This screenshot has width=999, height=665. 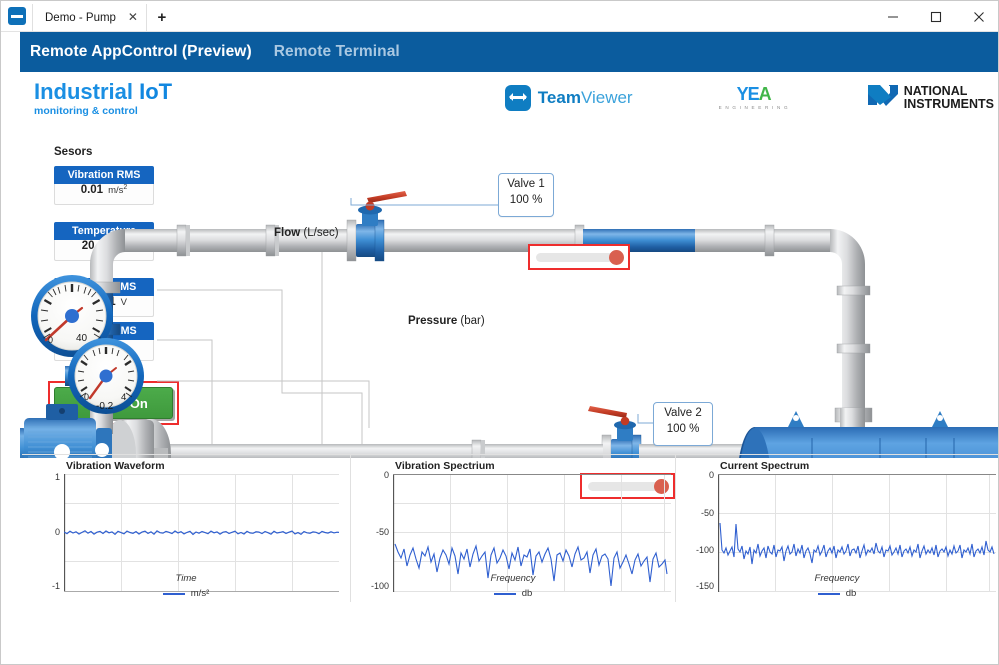 I want to click on teamviewer-logo-light: Viewer, so click(x=606, y=97).